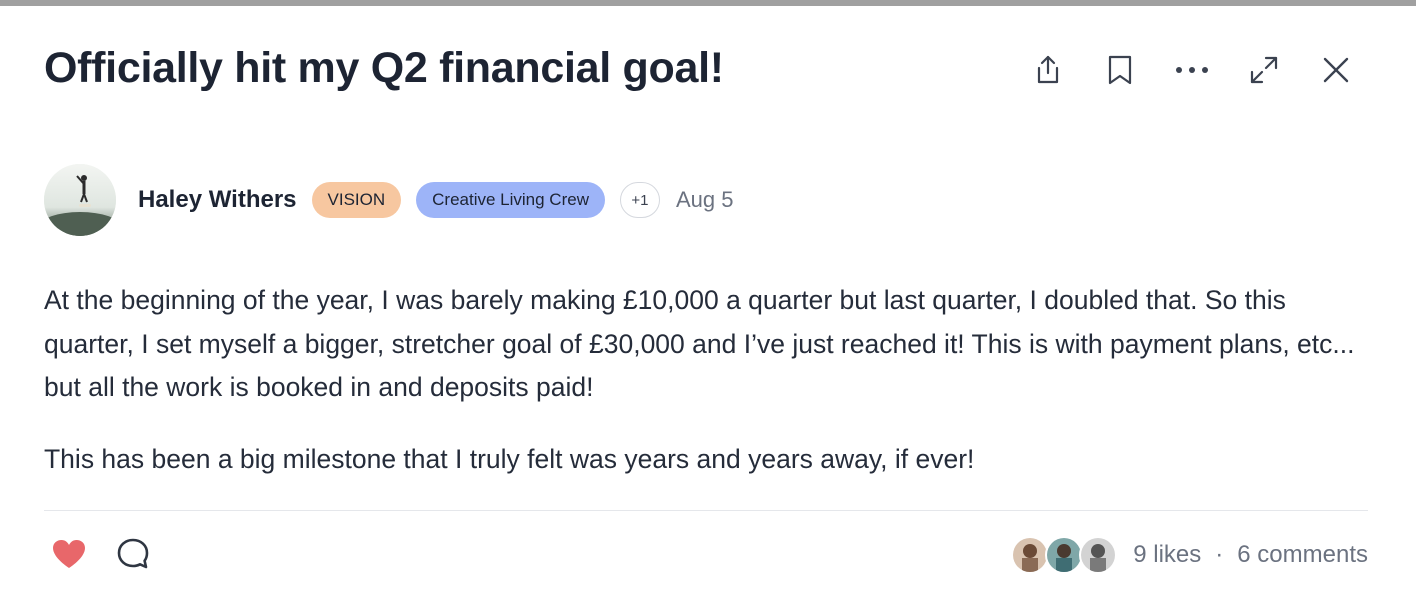  I want to click on likes-count: 9 likes, so click(1167, 555).